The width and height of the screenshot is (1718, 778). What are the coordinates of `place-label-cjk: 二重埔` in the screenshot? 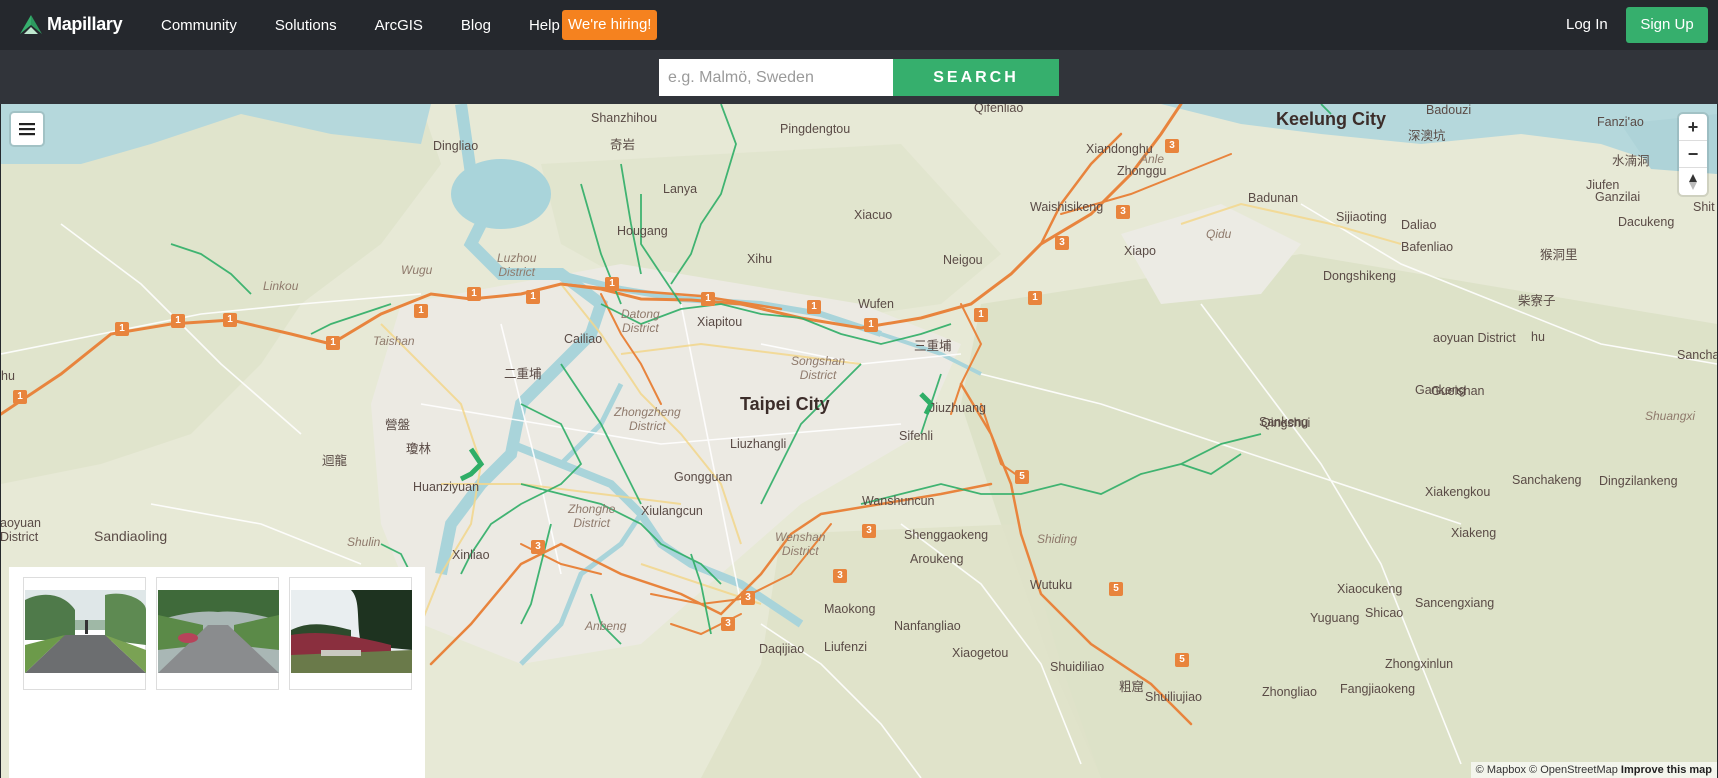 It's located at (523, 374).